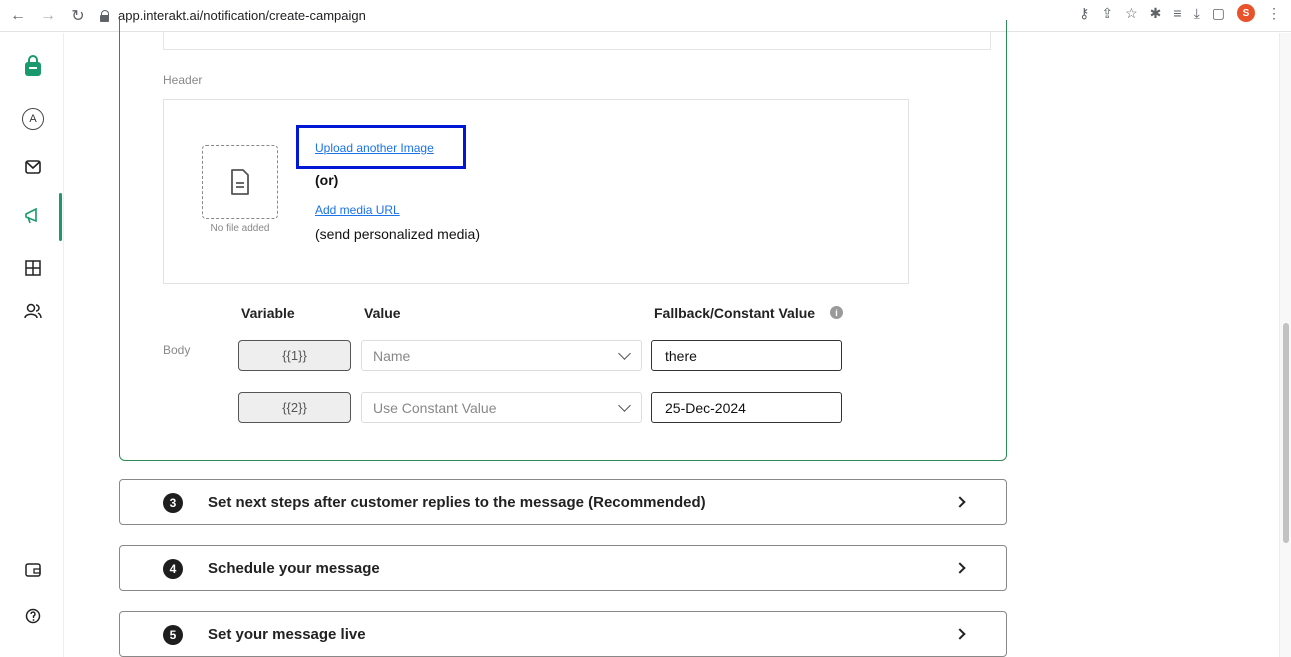 The image size is (1291, 657). Describe the element at coordinates (173, 503) in the screenshot. I see `step-3-number: 3` at that location.